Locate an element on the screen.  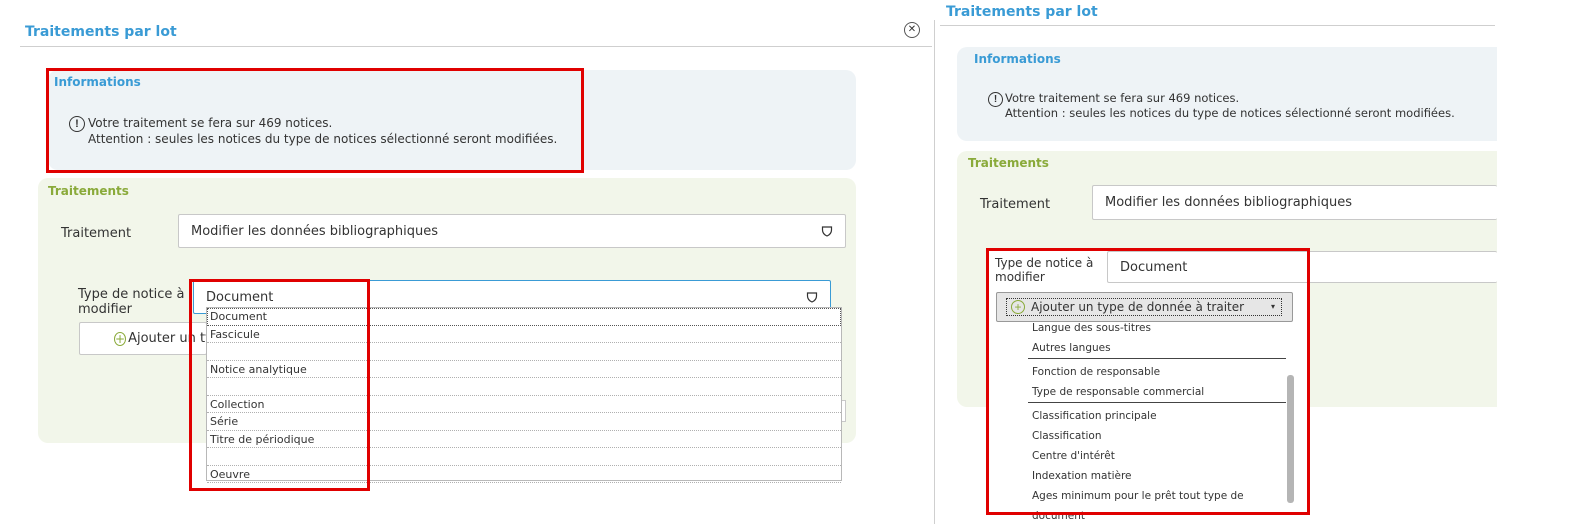
left-traitement-label: Traitement is located at coordinates (96, 233).